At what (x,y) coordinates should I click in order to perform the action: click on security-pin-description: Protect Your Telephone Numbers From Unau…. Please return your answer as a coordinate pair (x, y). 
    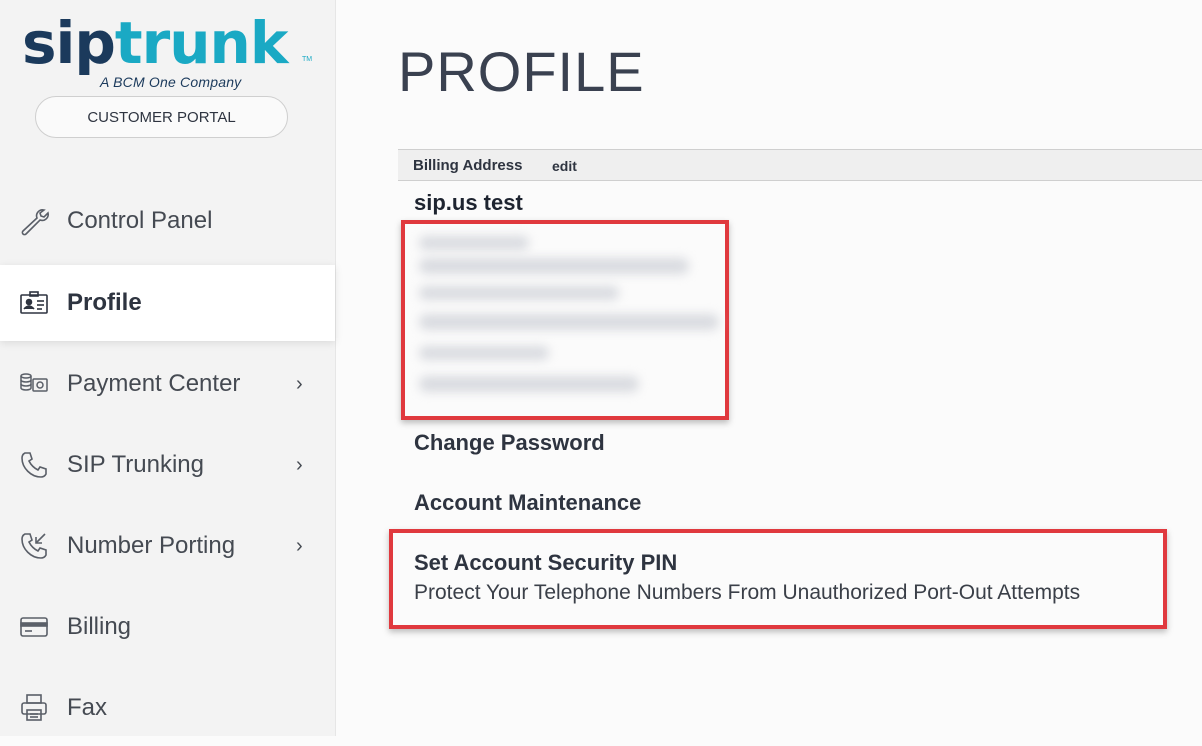
    Looking at the image, I should click on (747, 592).